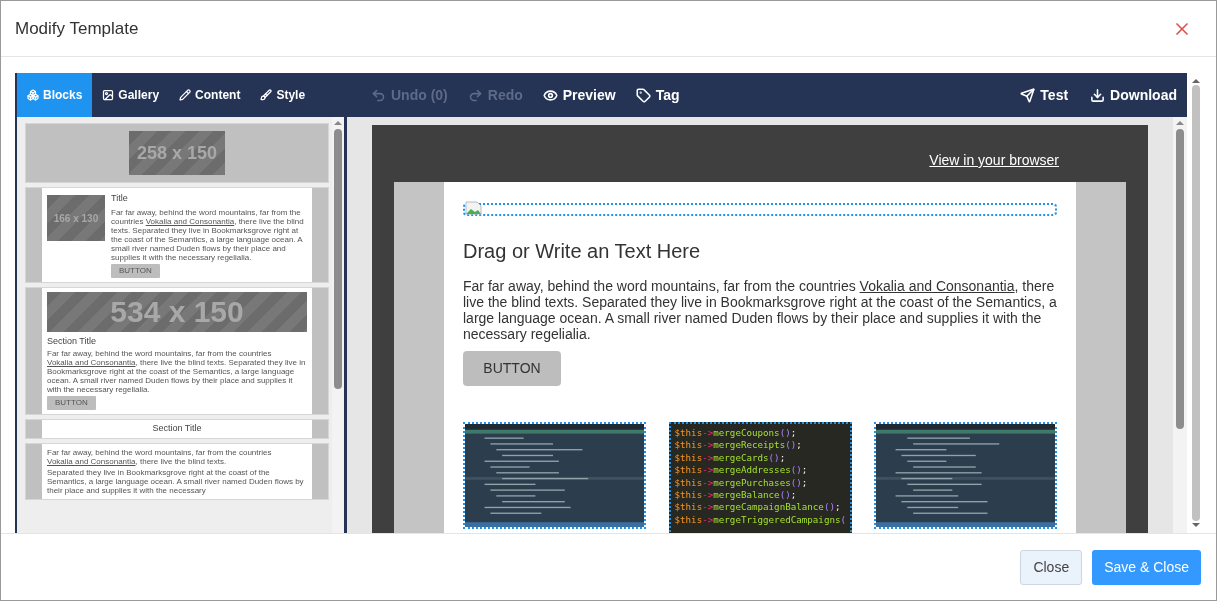 This screenshot has height=601, width=1217. I want to click on toolbar-button: Download, so click(1133, 95).